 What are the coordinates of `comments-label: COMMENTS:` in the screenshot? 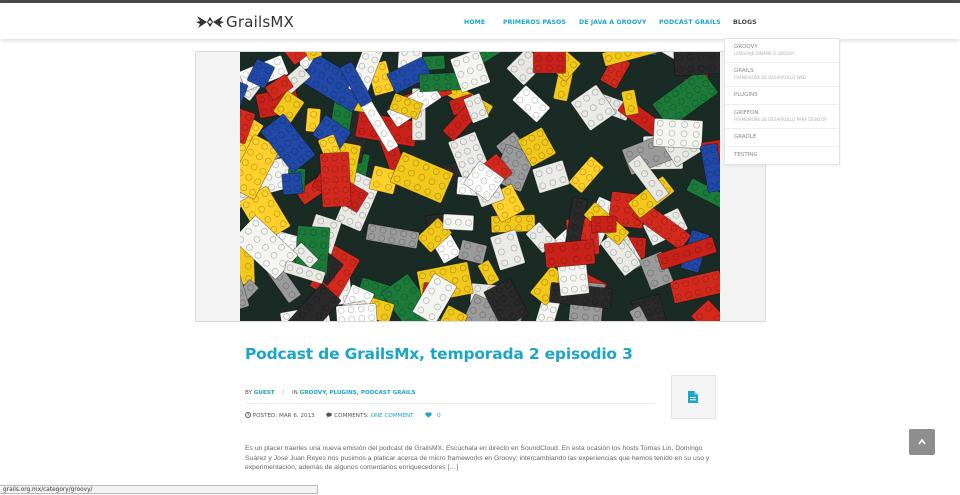 It's located at (351, 416).